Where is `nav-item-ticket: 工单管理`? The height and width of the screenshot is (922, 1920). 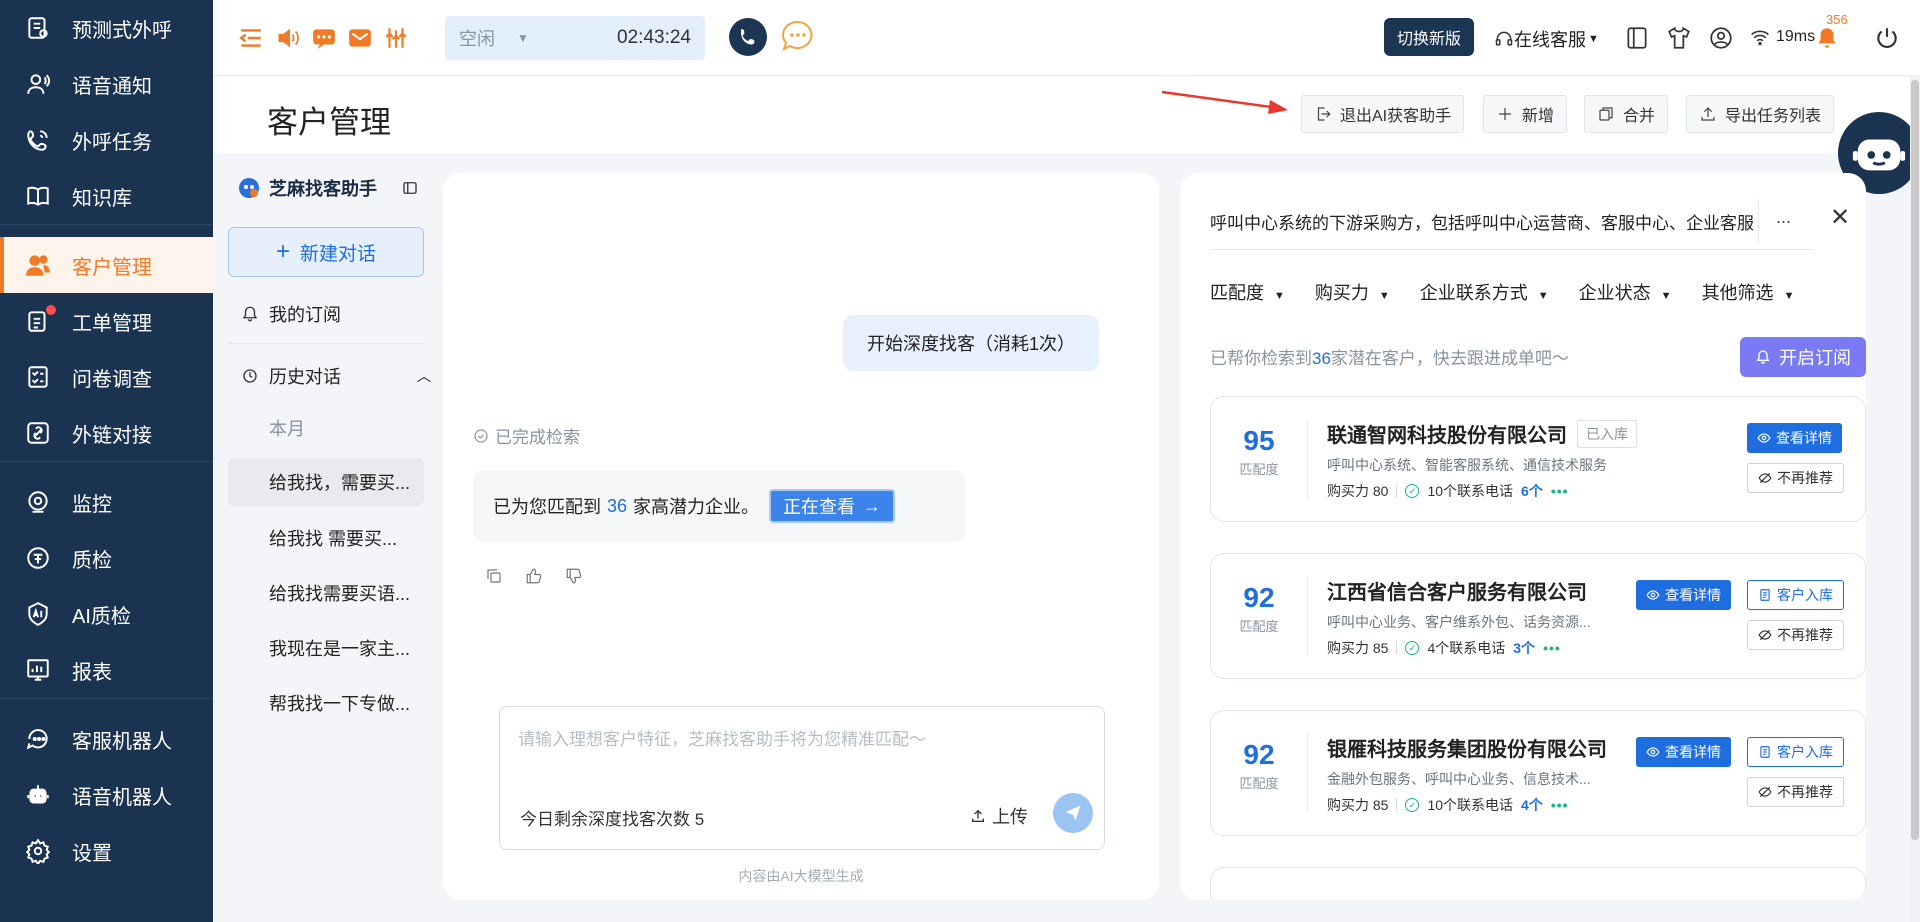 nav-item-ticket: 工单管理 is located at coordinates (106, 321).